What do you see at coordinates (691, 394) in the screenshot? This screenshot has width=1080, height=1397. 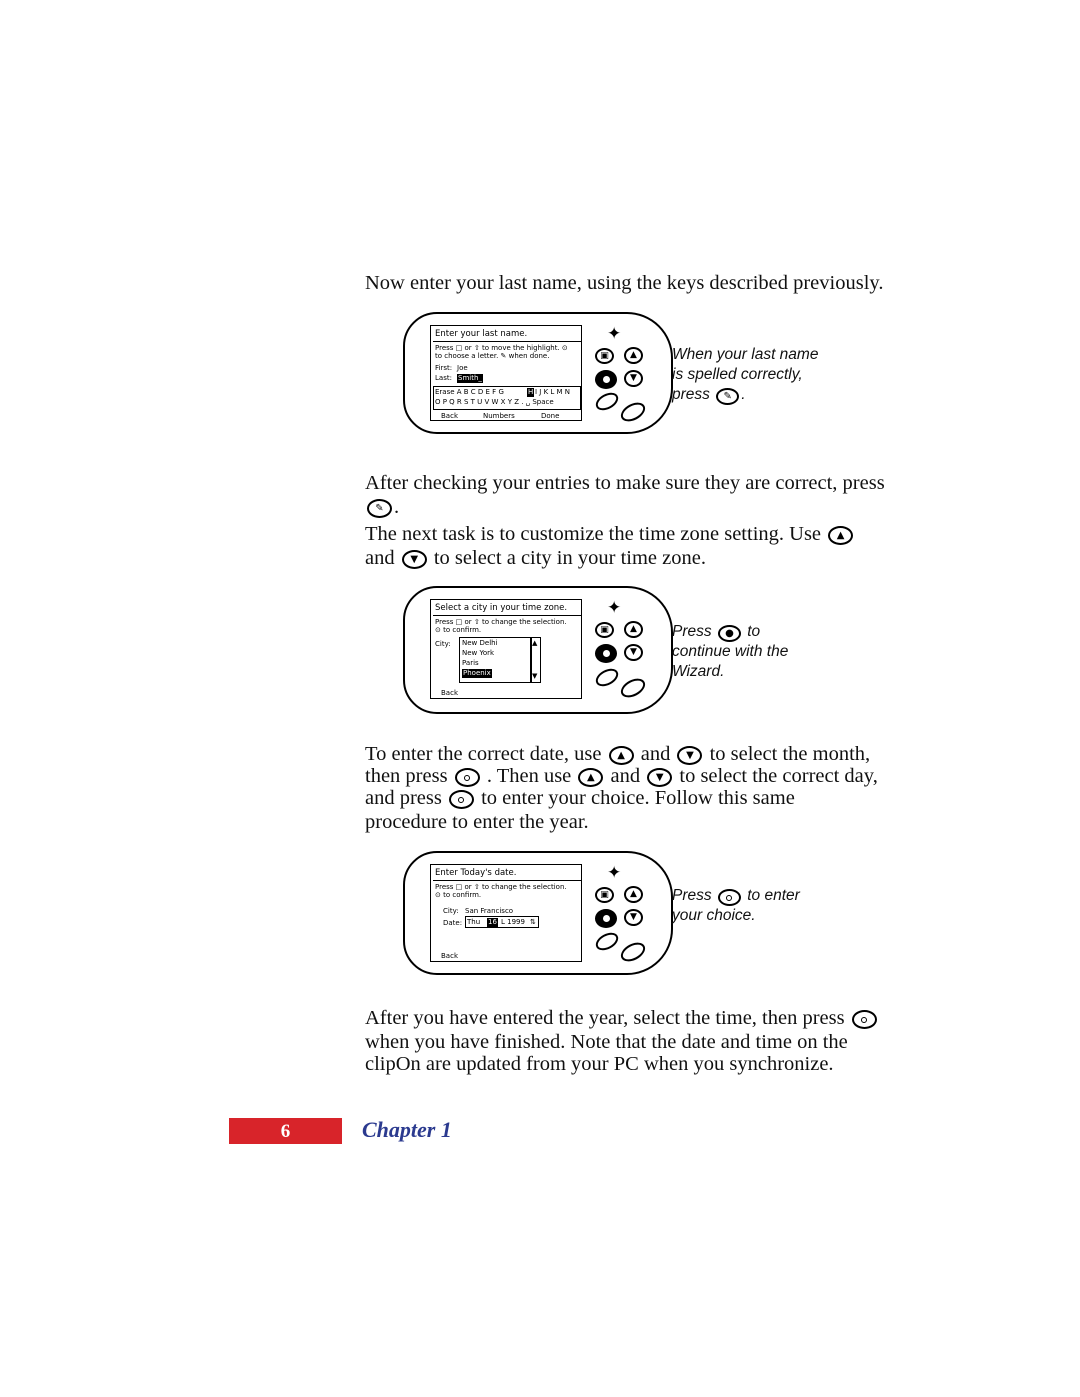 I see `callout-line-3-text: press` at bounding box center [691, 394].